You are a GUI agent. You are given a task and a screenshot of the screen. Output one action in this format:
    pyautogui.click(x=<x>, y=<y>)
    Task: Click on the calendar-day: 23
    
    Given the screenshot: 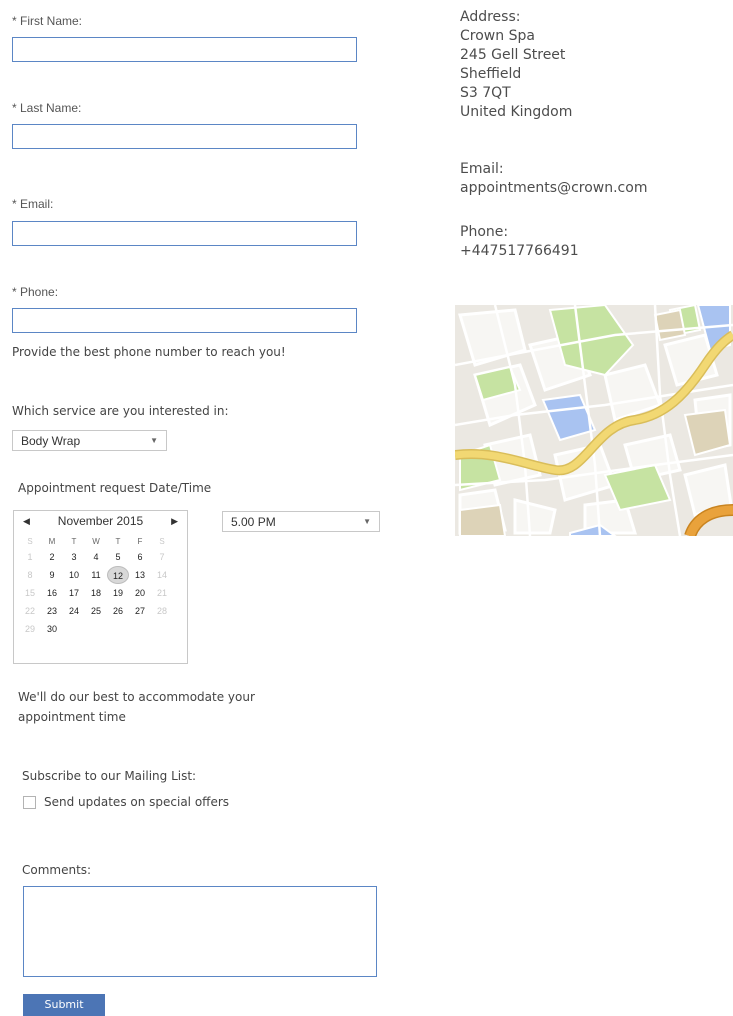 What is the action you would take?
    pyautogui.click(x=52, y=611)
    